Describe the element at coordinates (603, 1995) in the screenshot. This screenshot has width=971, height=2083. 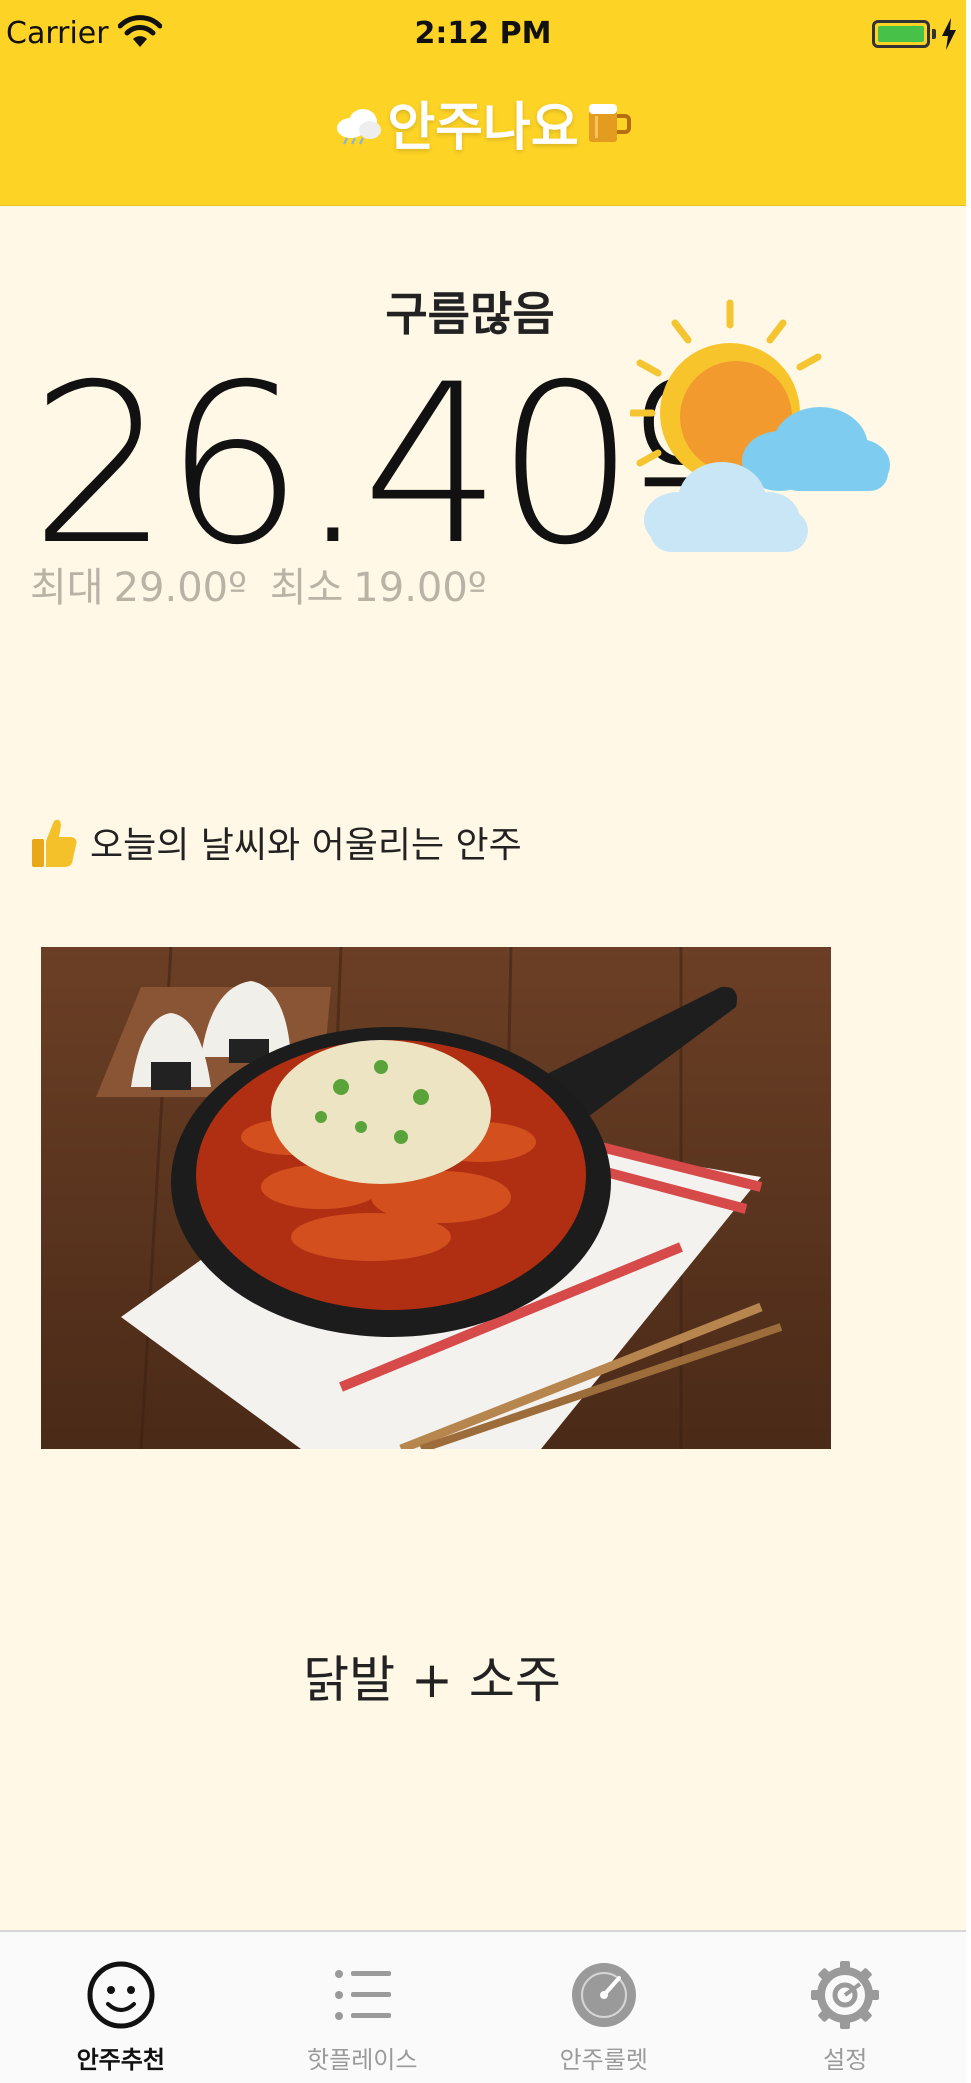
I see `gauge-icon` at that location.